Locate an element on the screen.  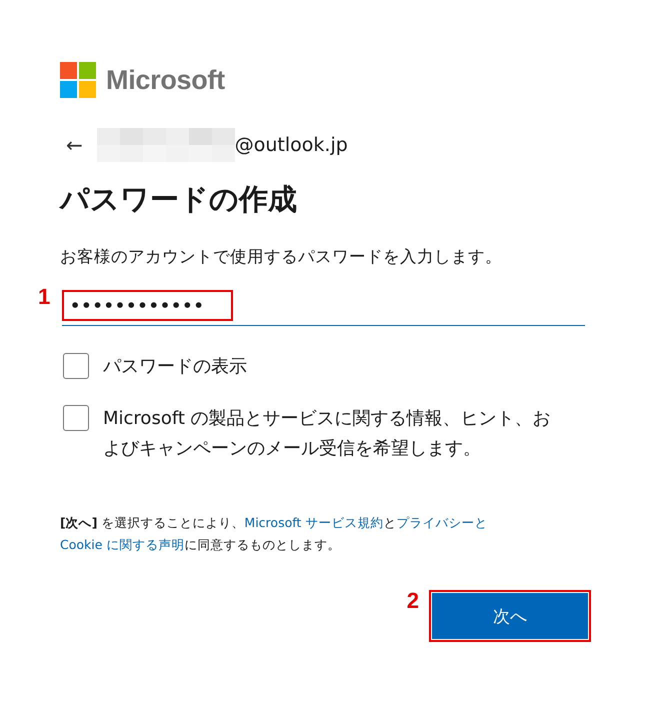
annotation-number: 1 is located at coordinates (44, 297).